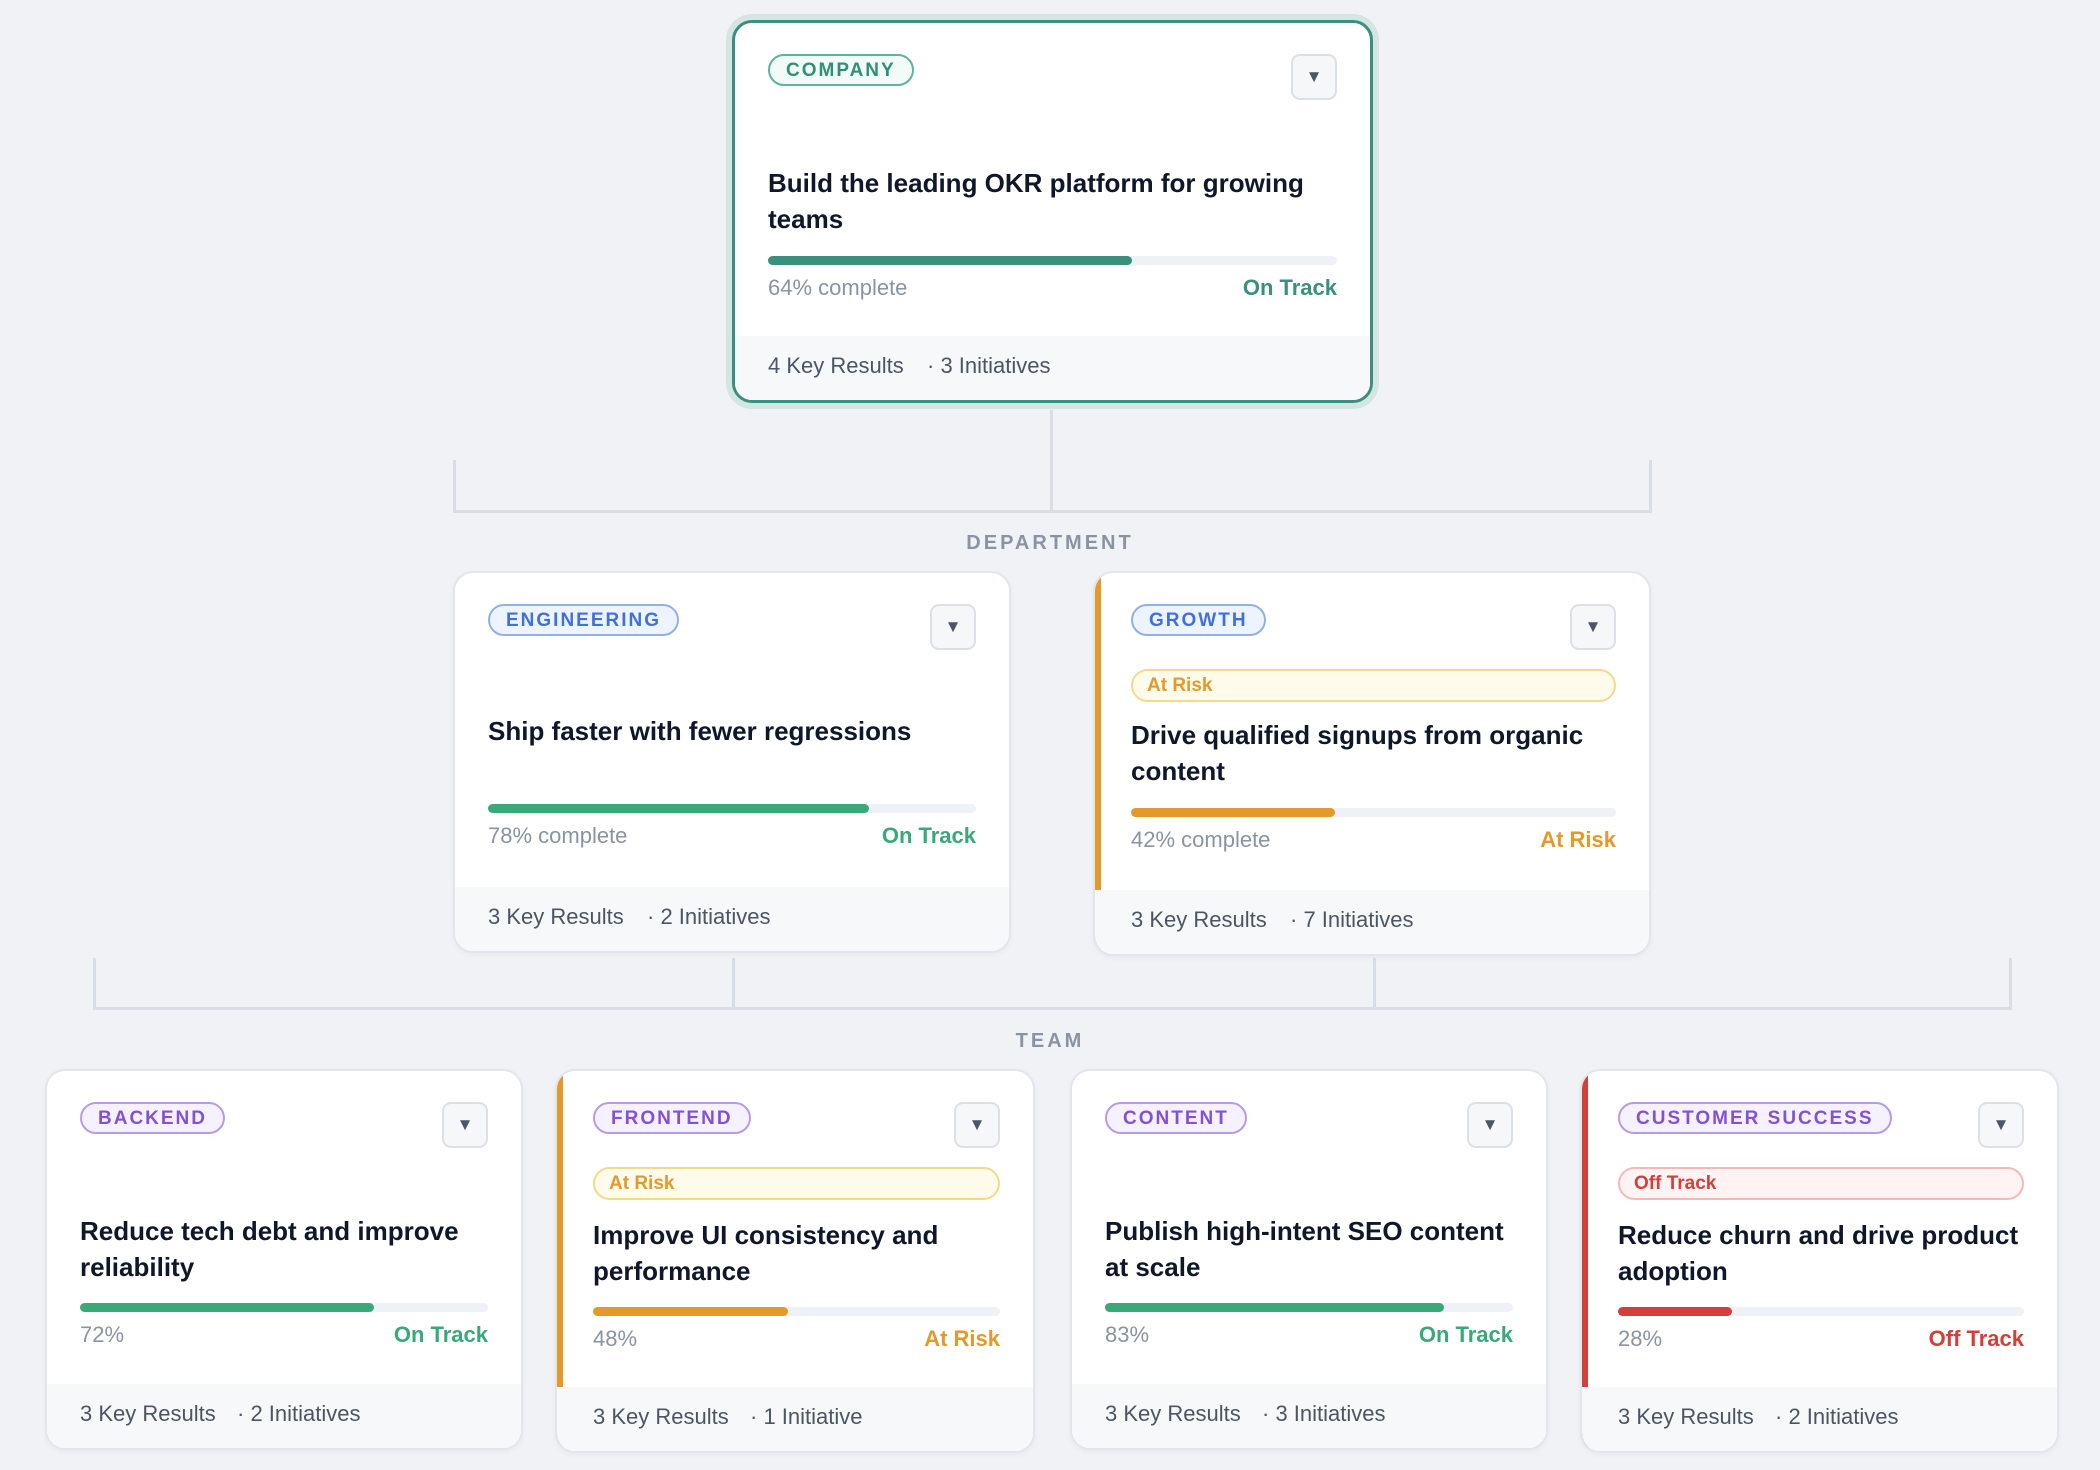 The width and height of the screenshot is (2100, 1470). Describe the element at coordinates (1640, 1338) in the screenshot. I see `progress-label: 28%` at that location.